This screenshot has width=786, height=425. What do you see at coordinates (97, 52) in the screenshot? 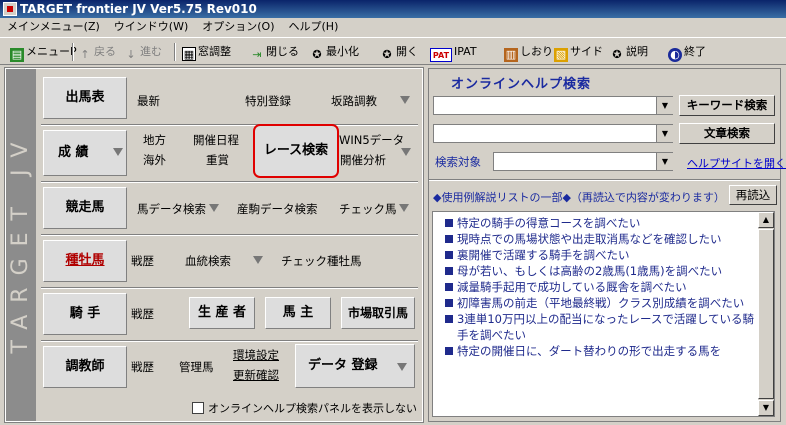
I see `toolbar-back: ↑ 戻る` at bounding box center [97, 52].